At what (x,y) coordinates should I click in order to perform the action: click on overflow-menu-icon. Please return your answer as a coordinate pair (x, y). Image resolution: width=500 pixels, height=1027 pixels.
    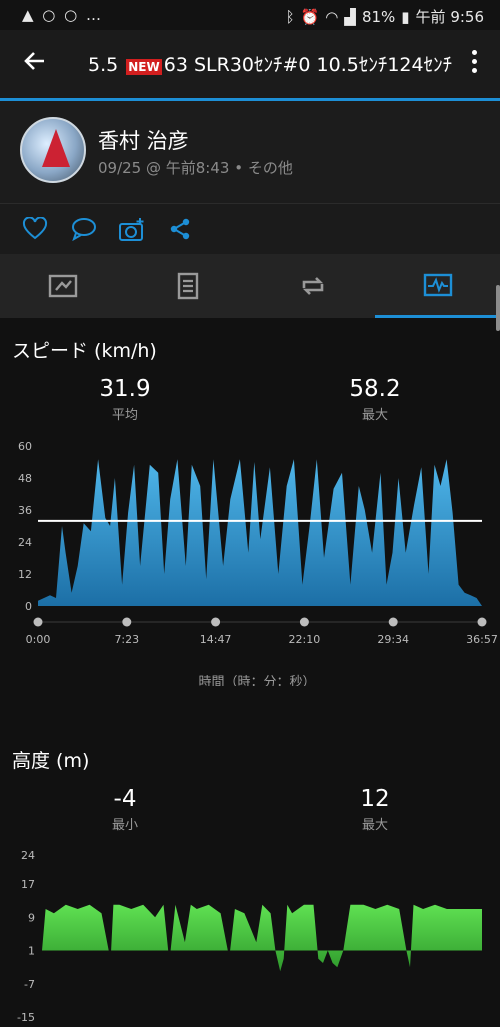
    Looking at the image, I should click on (475, 63).